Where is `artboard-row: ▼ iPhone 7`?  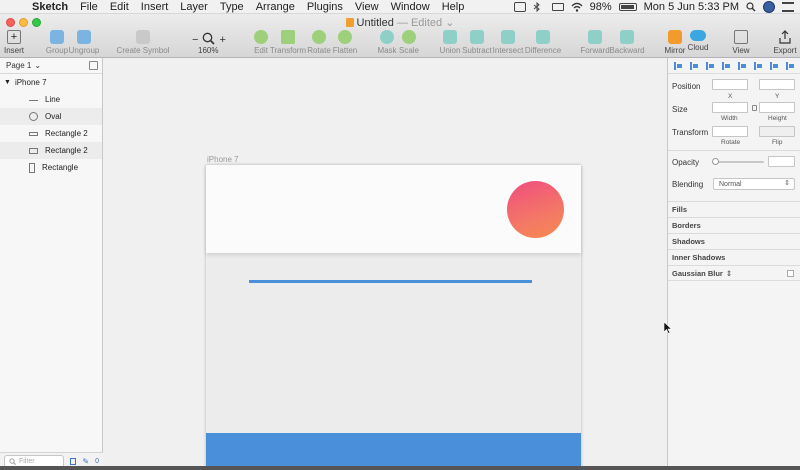
artboard-row: ▼ iPhone 7 is located at coordinates (51, 82).